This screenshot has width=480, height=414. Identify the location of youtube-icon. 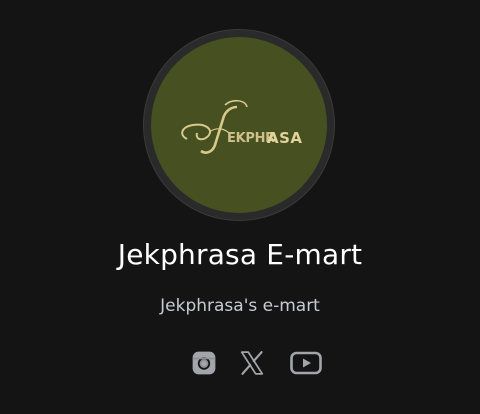
(306, 363).